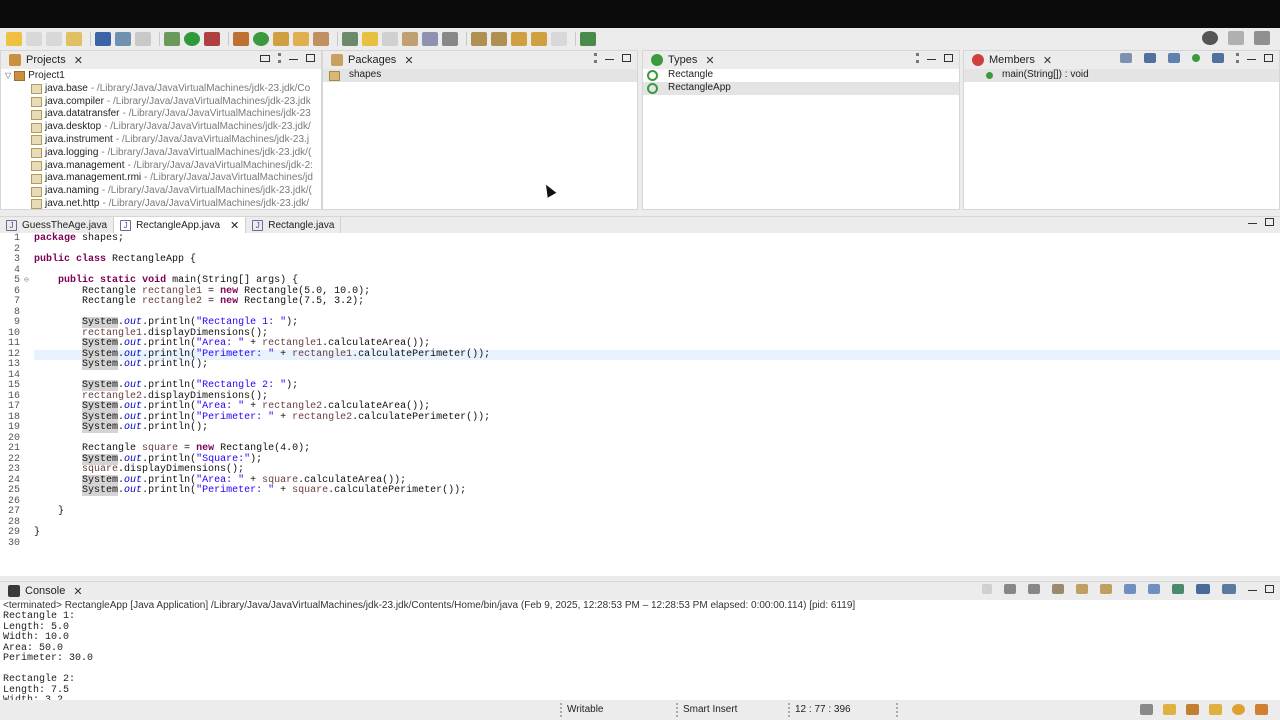  I want to click on open-folder-icon, so click(301, 39).